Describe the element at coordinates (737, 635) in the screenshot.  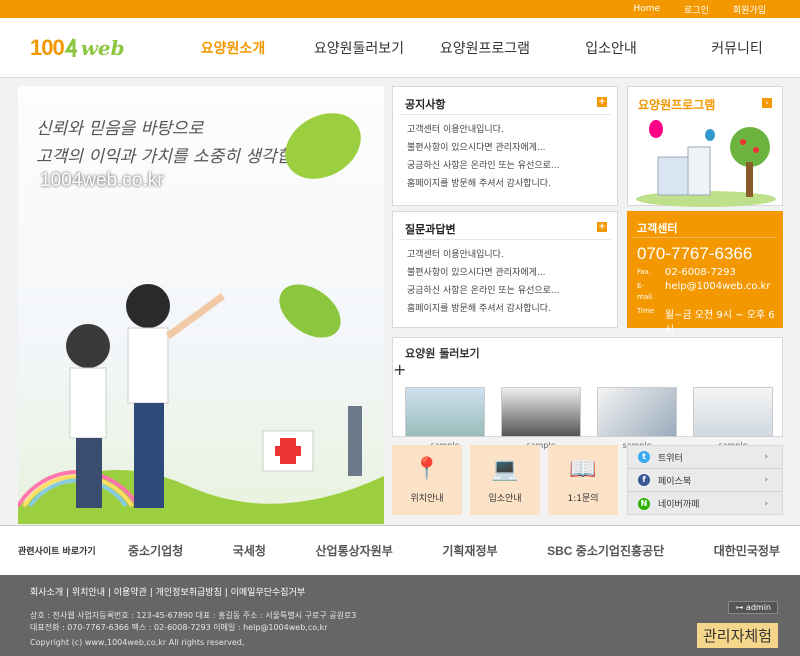
I see `admin-experience-button: 관리자체험` at that location.